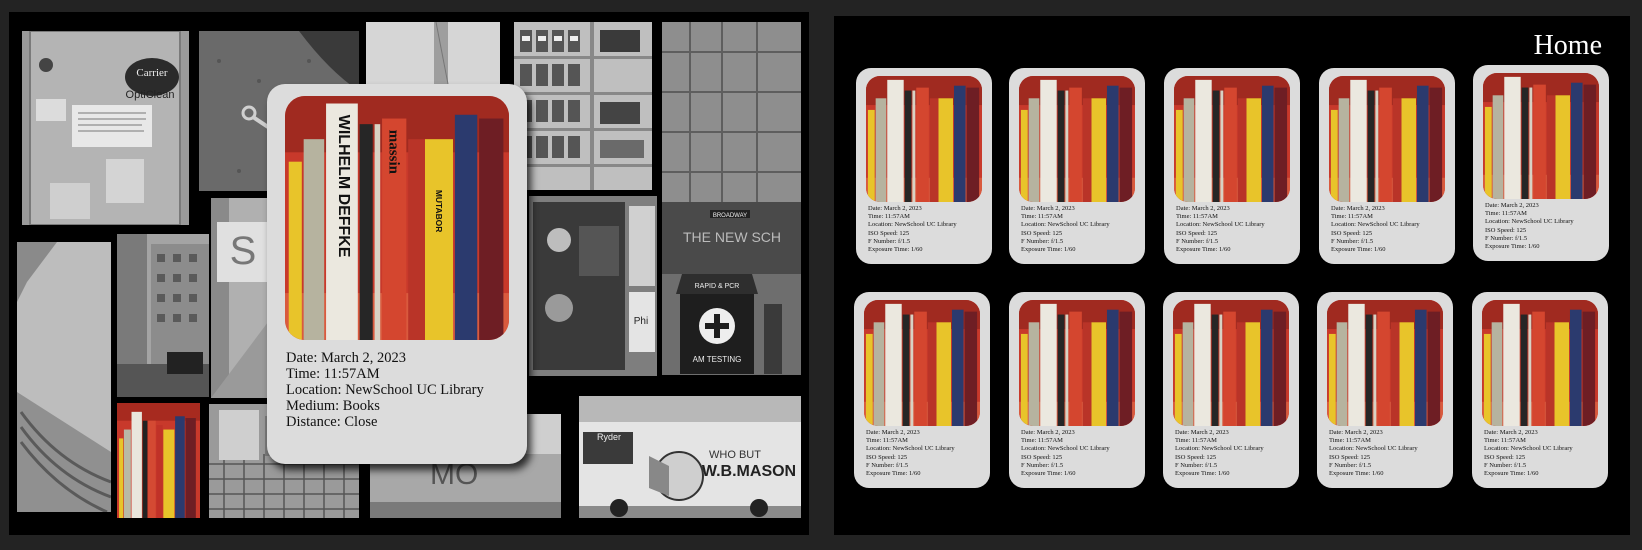  Describe the element at coordinates (397, 218) in the screenshot. I see `bookshelf-image: WILHELM DEFFKE massin MUTABOR` at that location.